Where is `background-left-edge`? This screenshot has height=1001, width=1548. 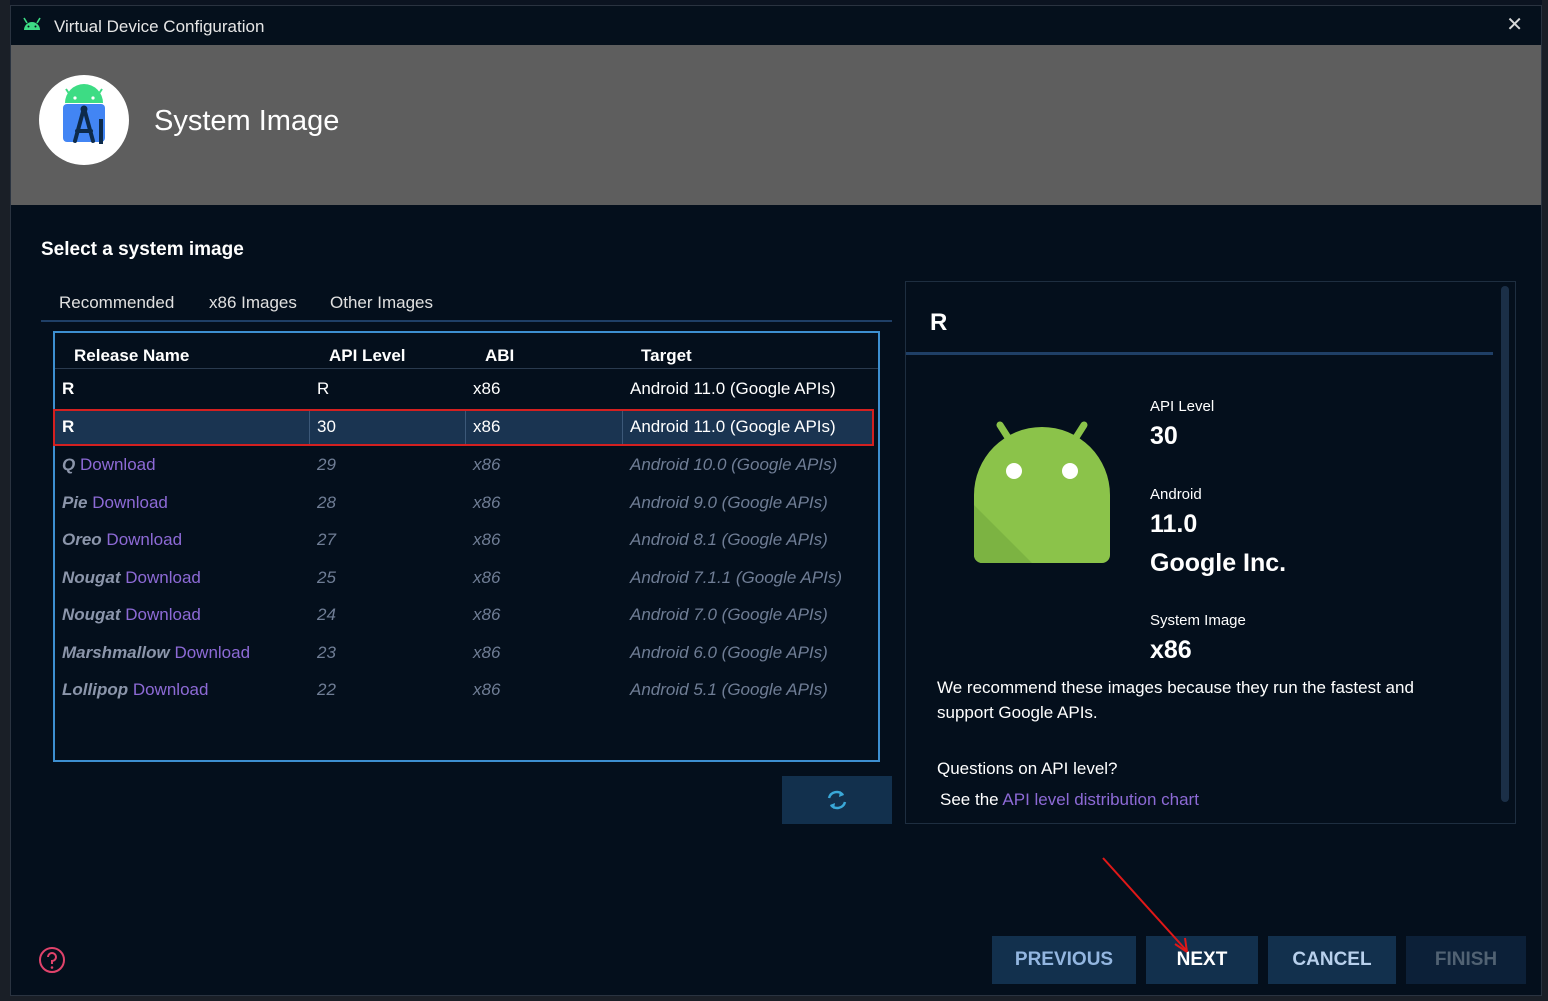
background-left-edge is located at coordinates (5, 500).